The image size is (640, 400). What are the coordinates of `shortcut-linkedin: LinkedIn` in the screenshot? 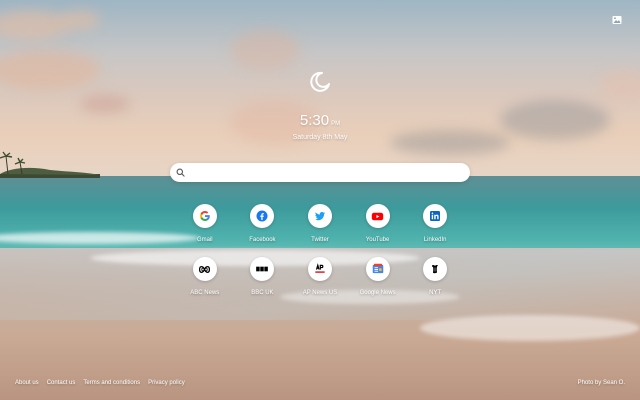 It's located at (435, 223).